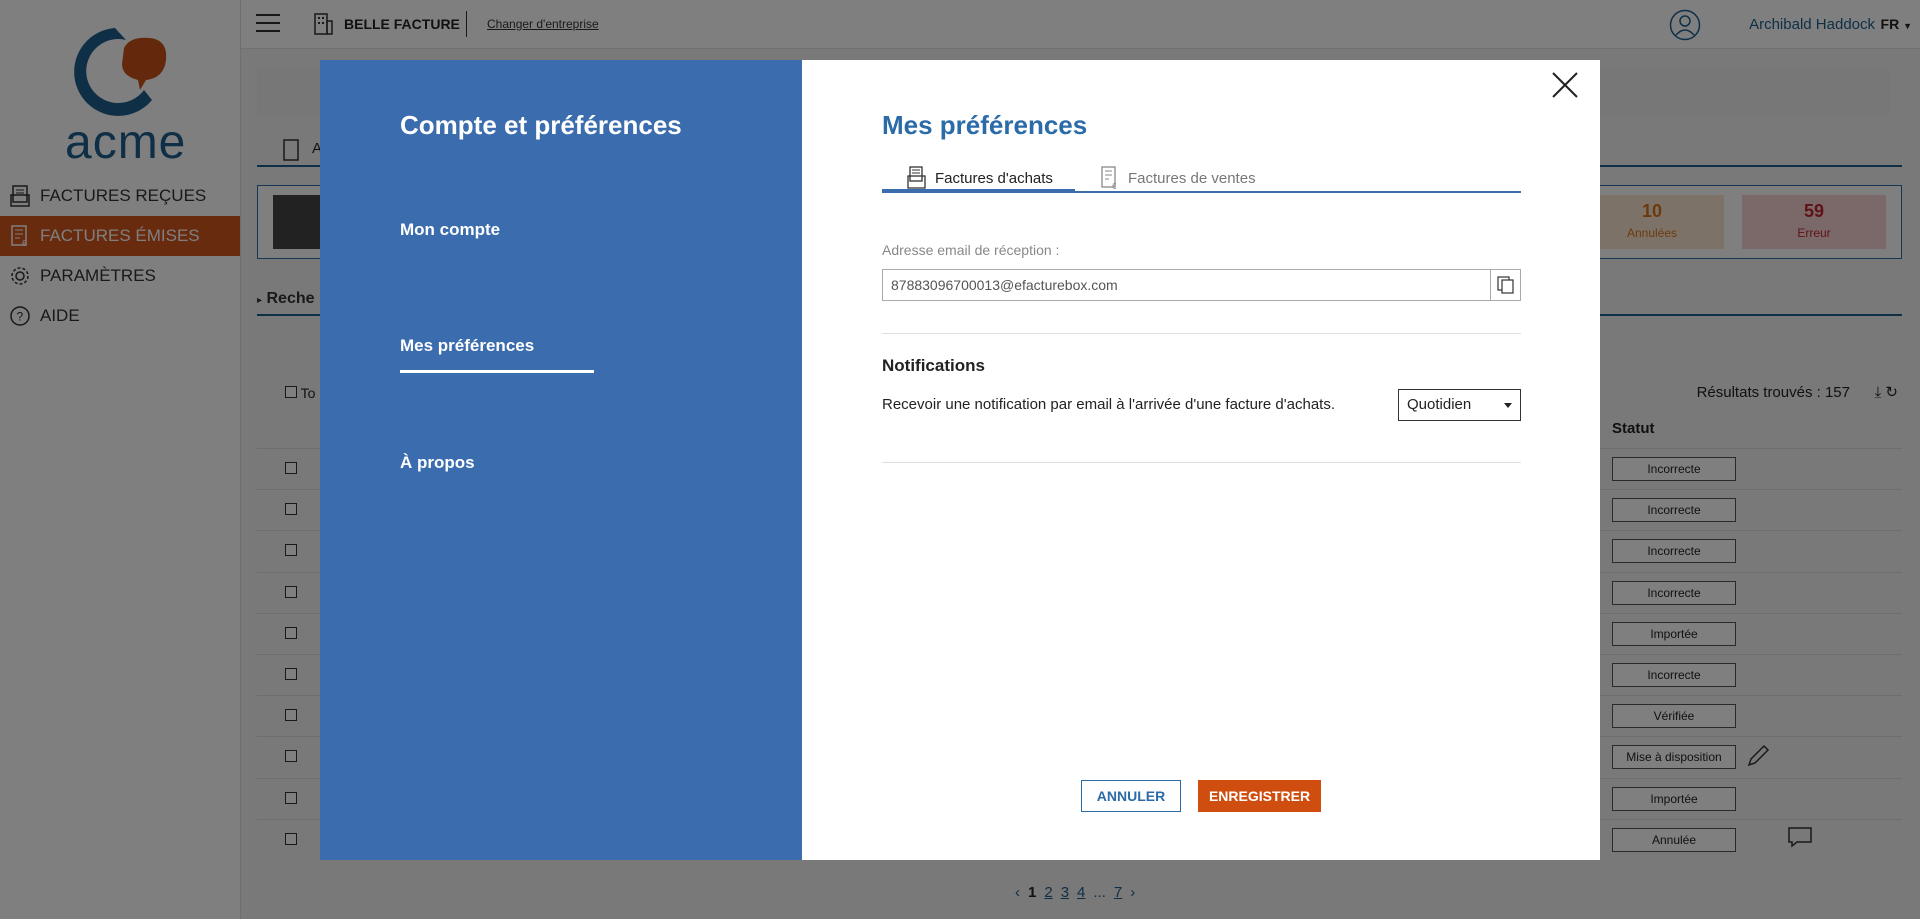  What do you see at coordinates (541, 125) in the screenshot?
I see `modal-title: Compte et préférences` at bounding box center [541, 125].